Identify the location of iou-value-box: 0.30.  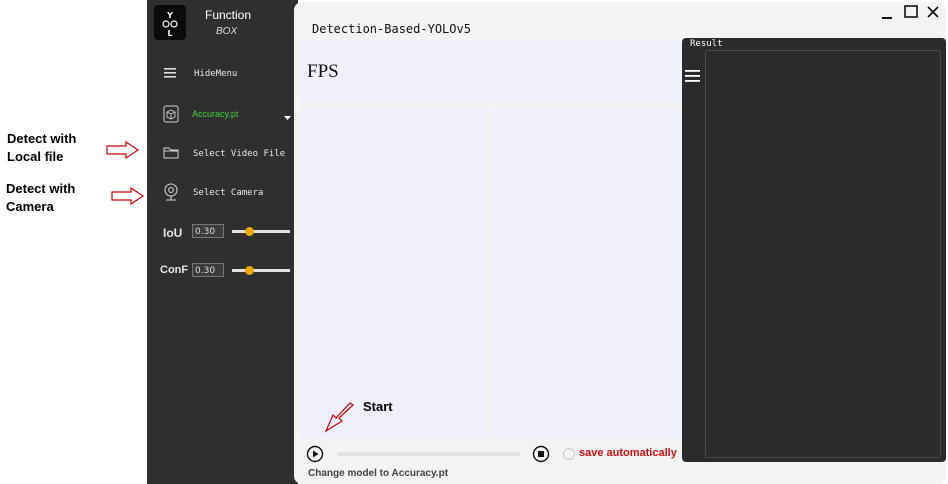
(208, 231).